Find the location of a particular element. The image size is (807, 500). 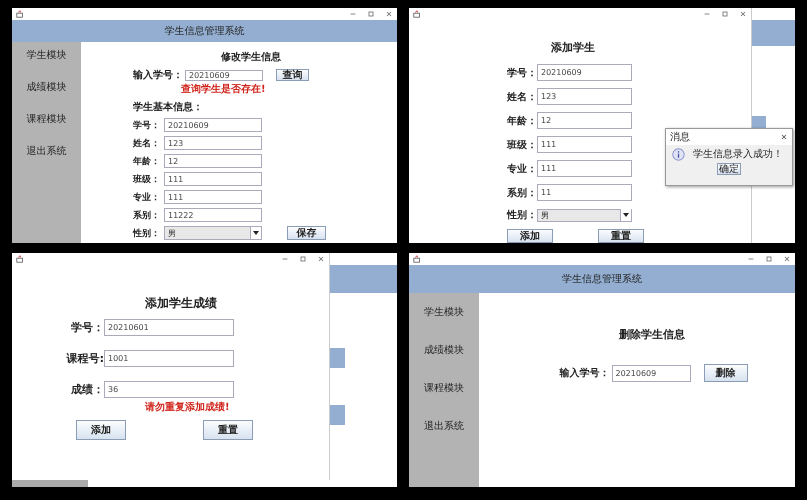

text-field: 20210601 is located at coordinates (169, 327).